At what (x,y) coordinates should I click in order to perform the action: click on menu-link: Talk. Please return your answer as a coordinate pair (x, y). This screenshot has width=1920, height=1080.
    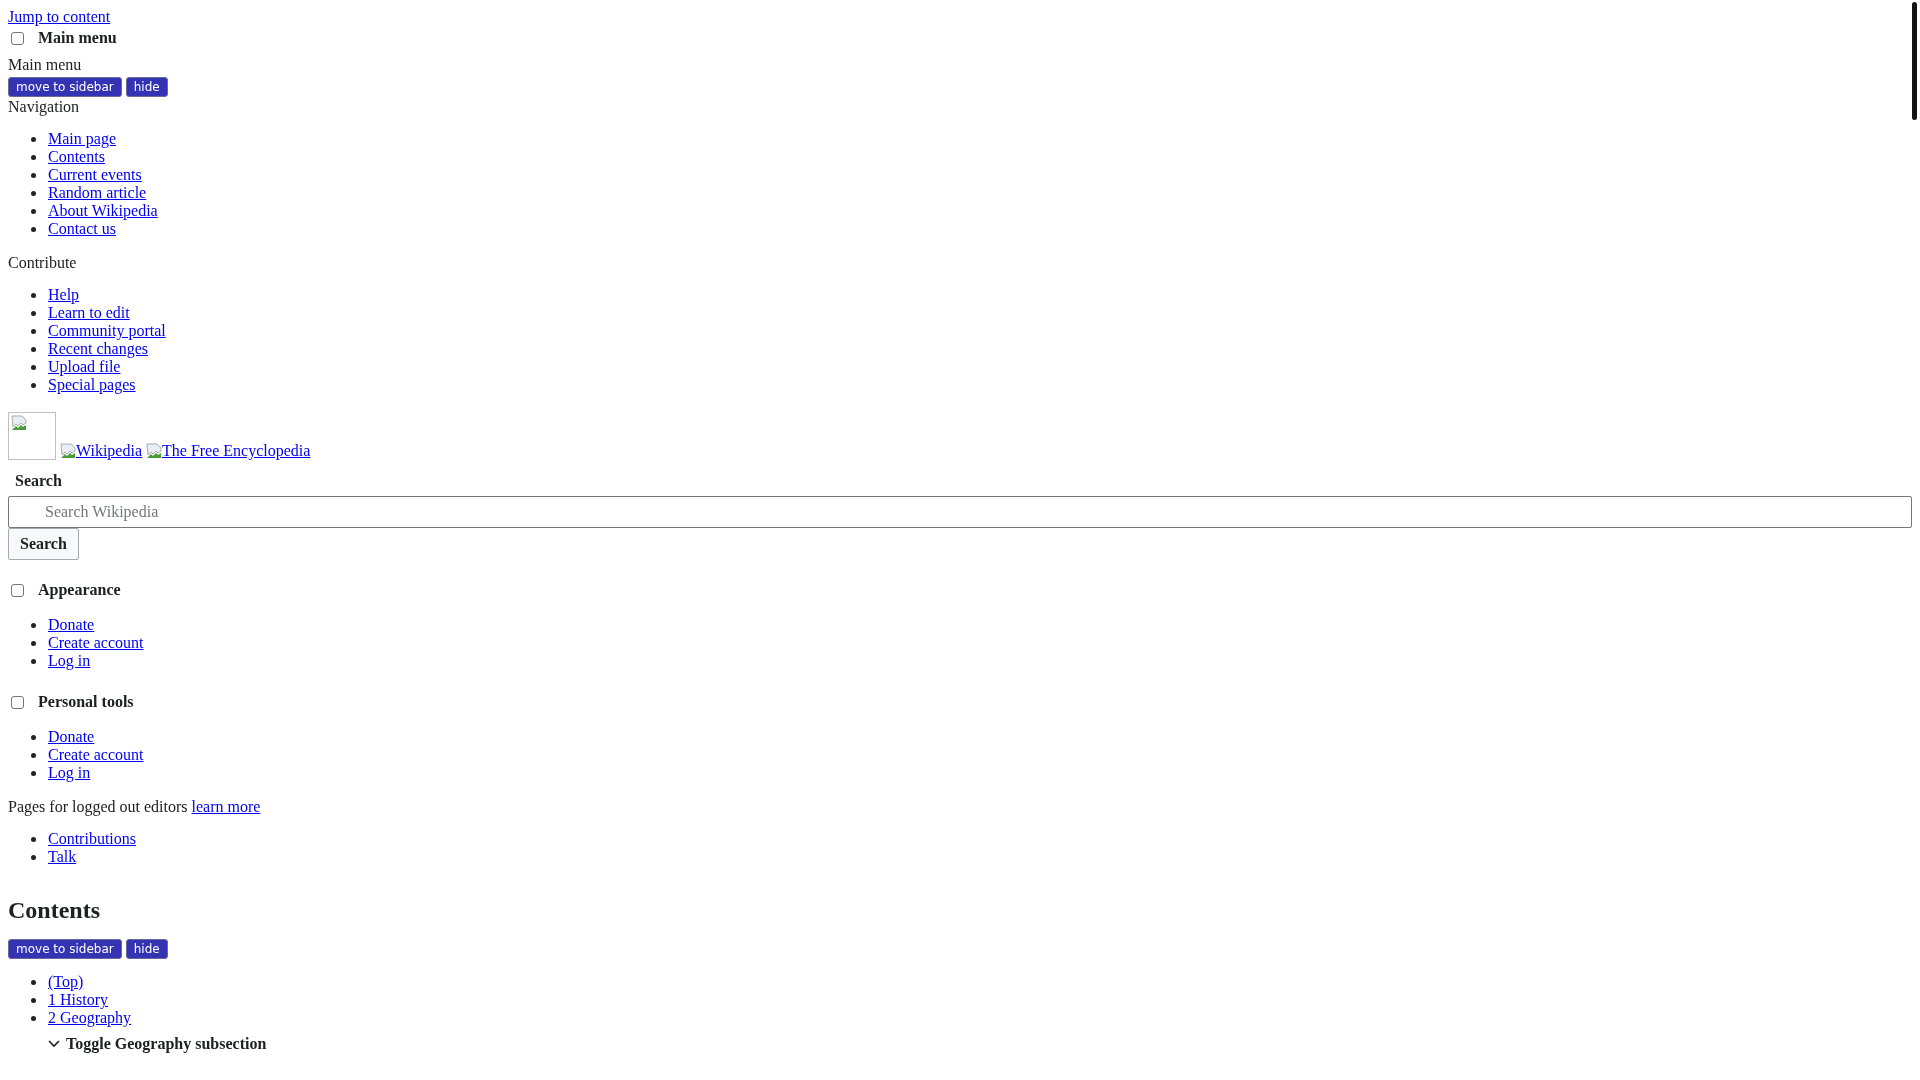
    Looking at the image, I should click on (62, 857).